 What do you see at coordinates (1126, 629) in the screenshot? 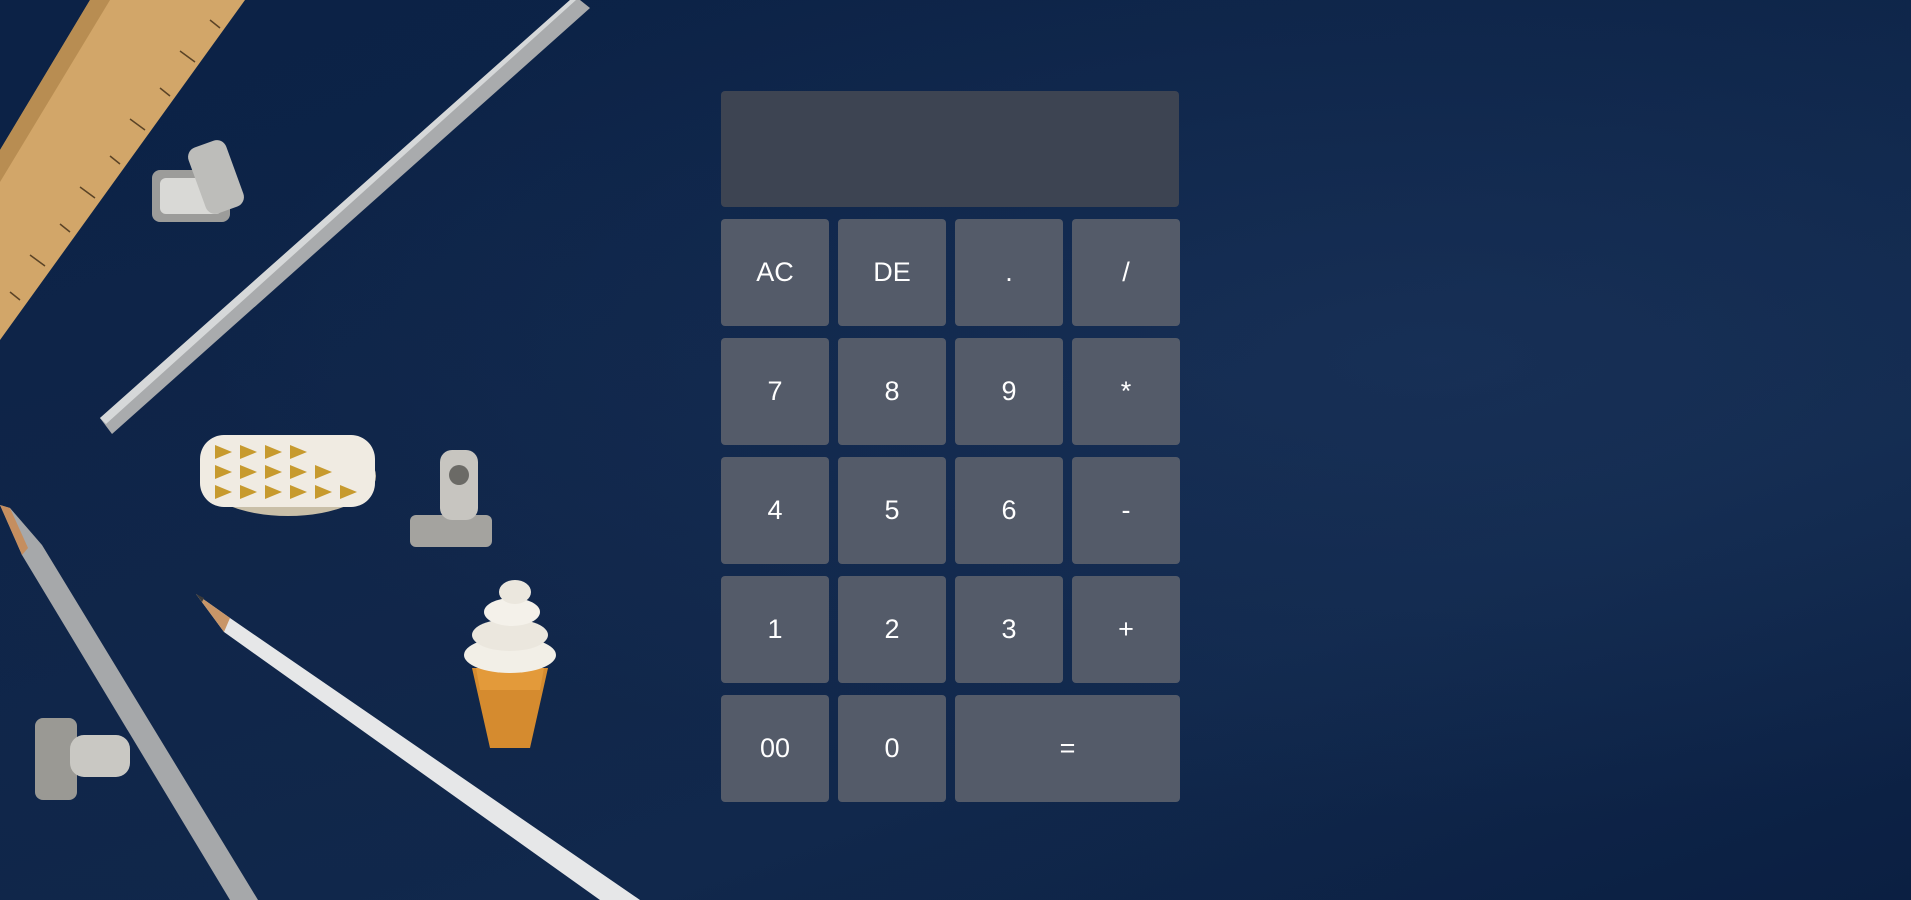
I see `add-button: +` at bounding box center [1126, 629].